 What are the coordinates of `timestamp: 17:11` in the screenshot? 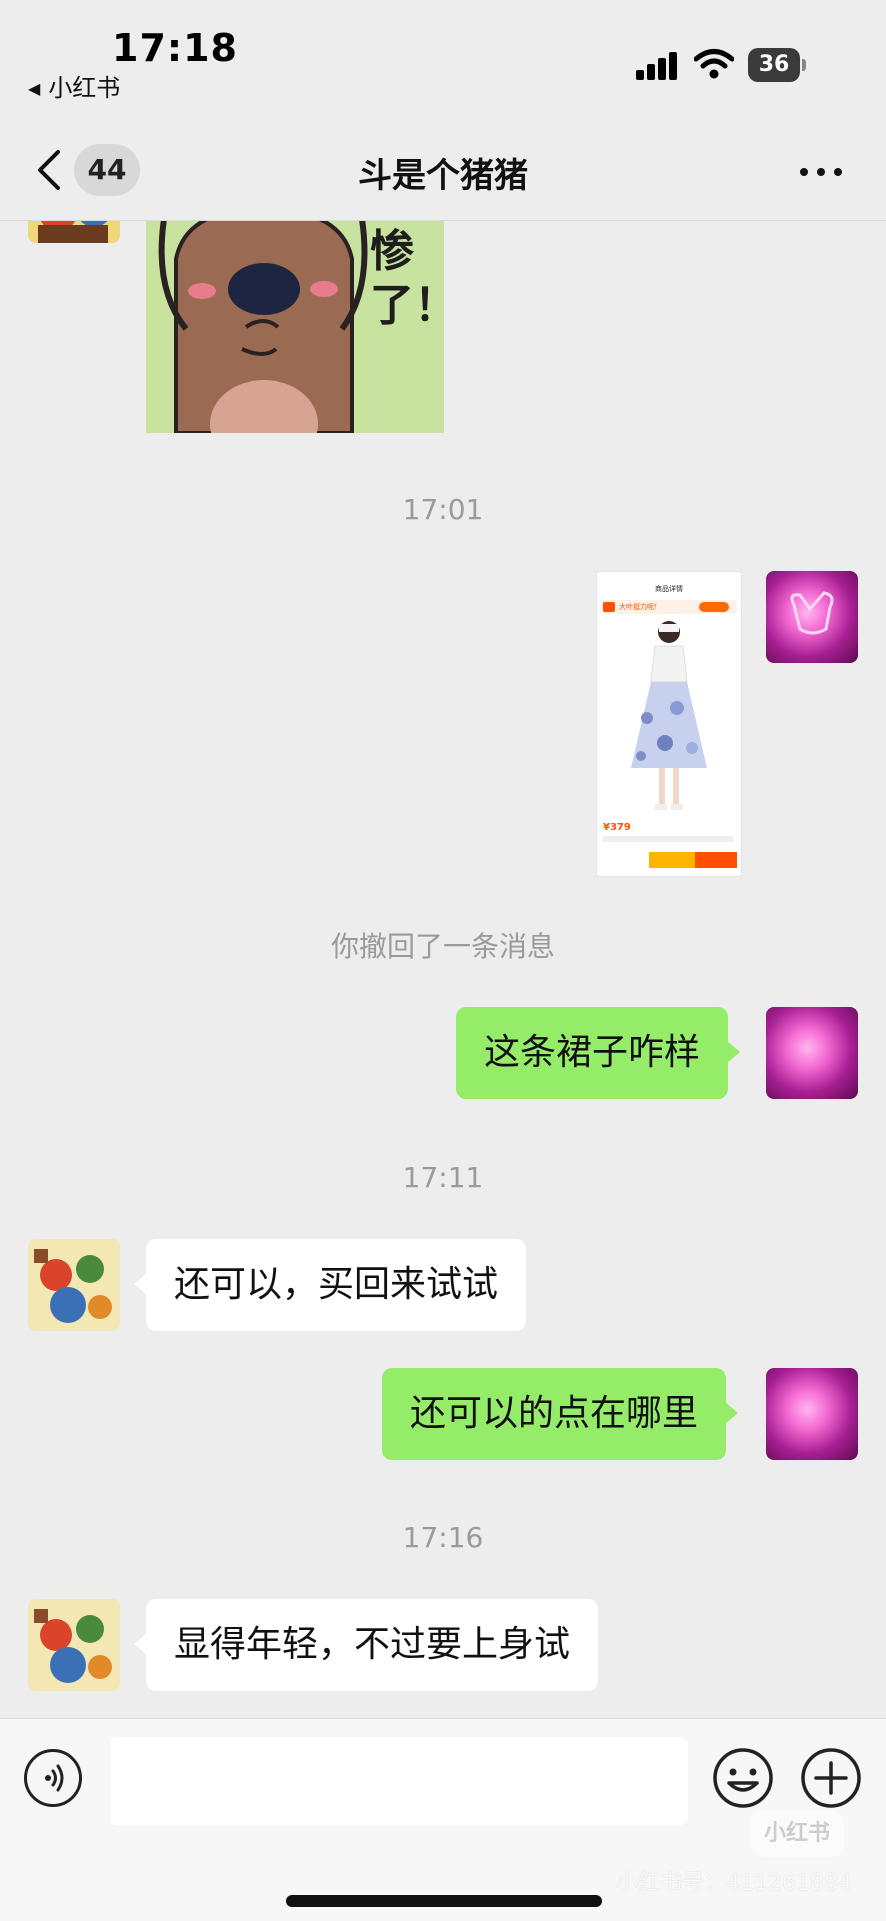 It's located at (443, 1177).